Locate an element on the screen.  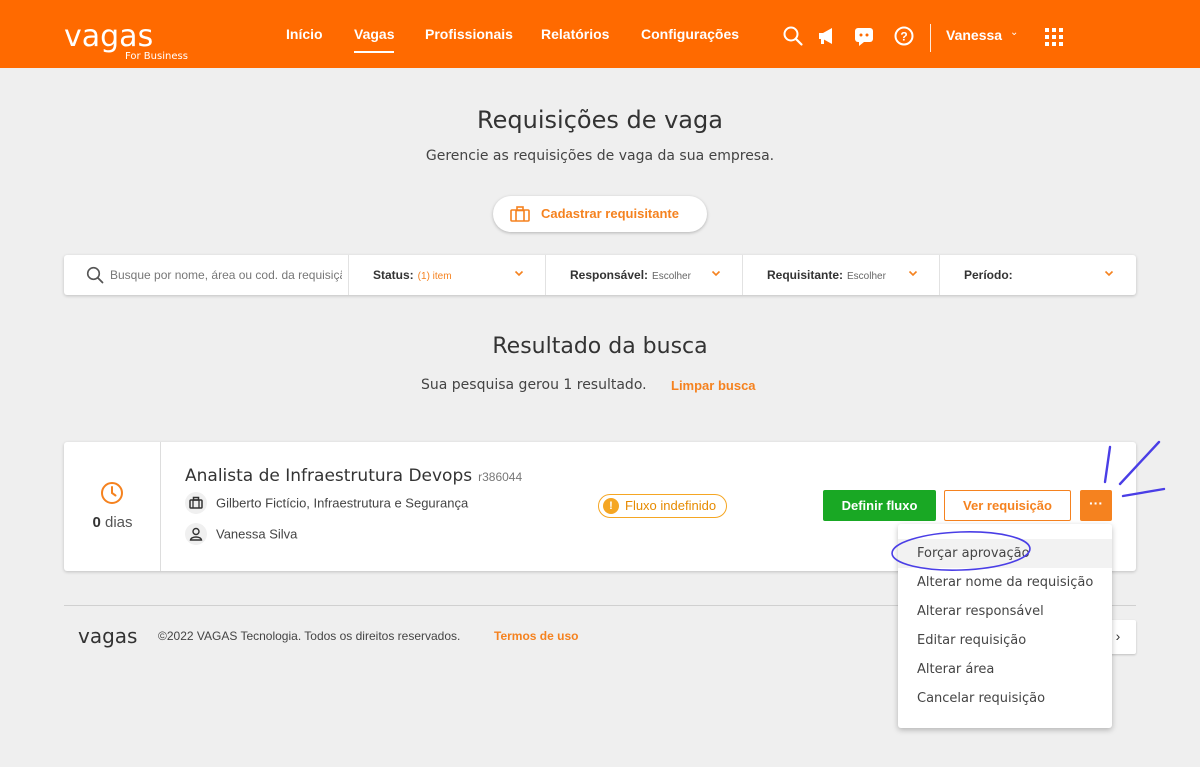
chevron-down-icon: ⌄ is located at coordinates (1014, 32).